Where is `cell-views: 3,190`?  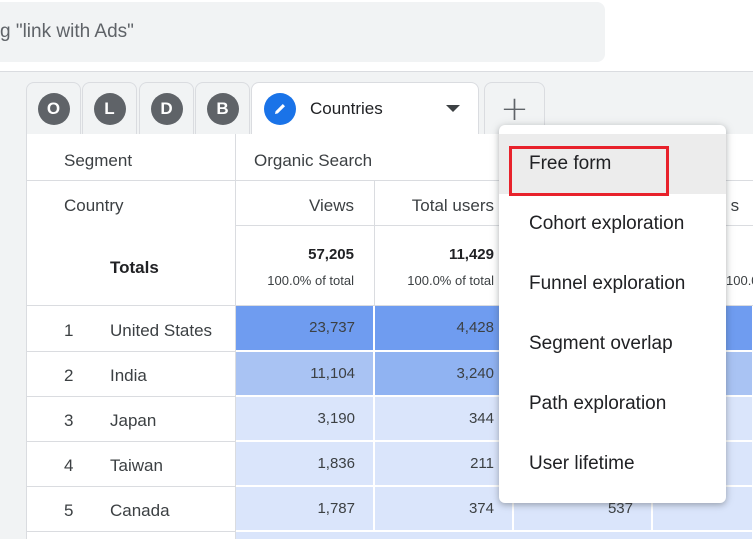
cell-views: 3,190 is located at coordinates (305, 419).